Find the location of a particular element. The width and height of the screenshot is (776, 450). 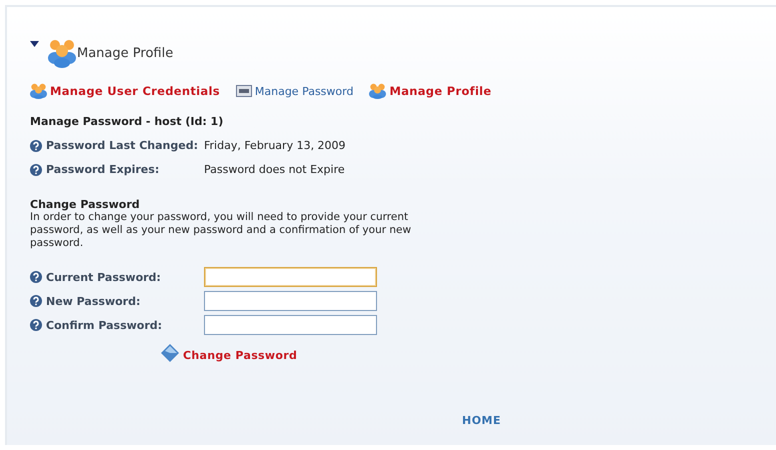

diamond-icon is located at coordinates (170, 353).